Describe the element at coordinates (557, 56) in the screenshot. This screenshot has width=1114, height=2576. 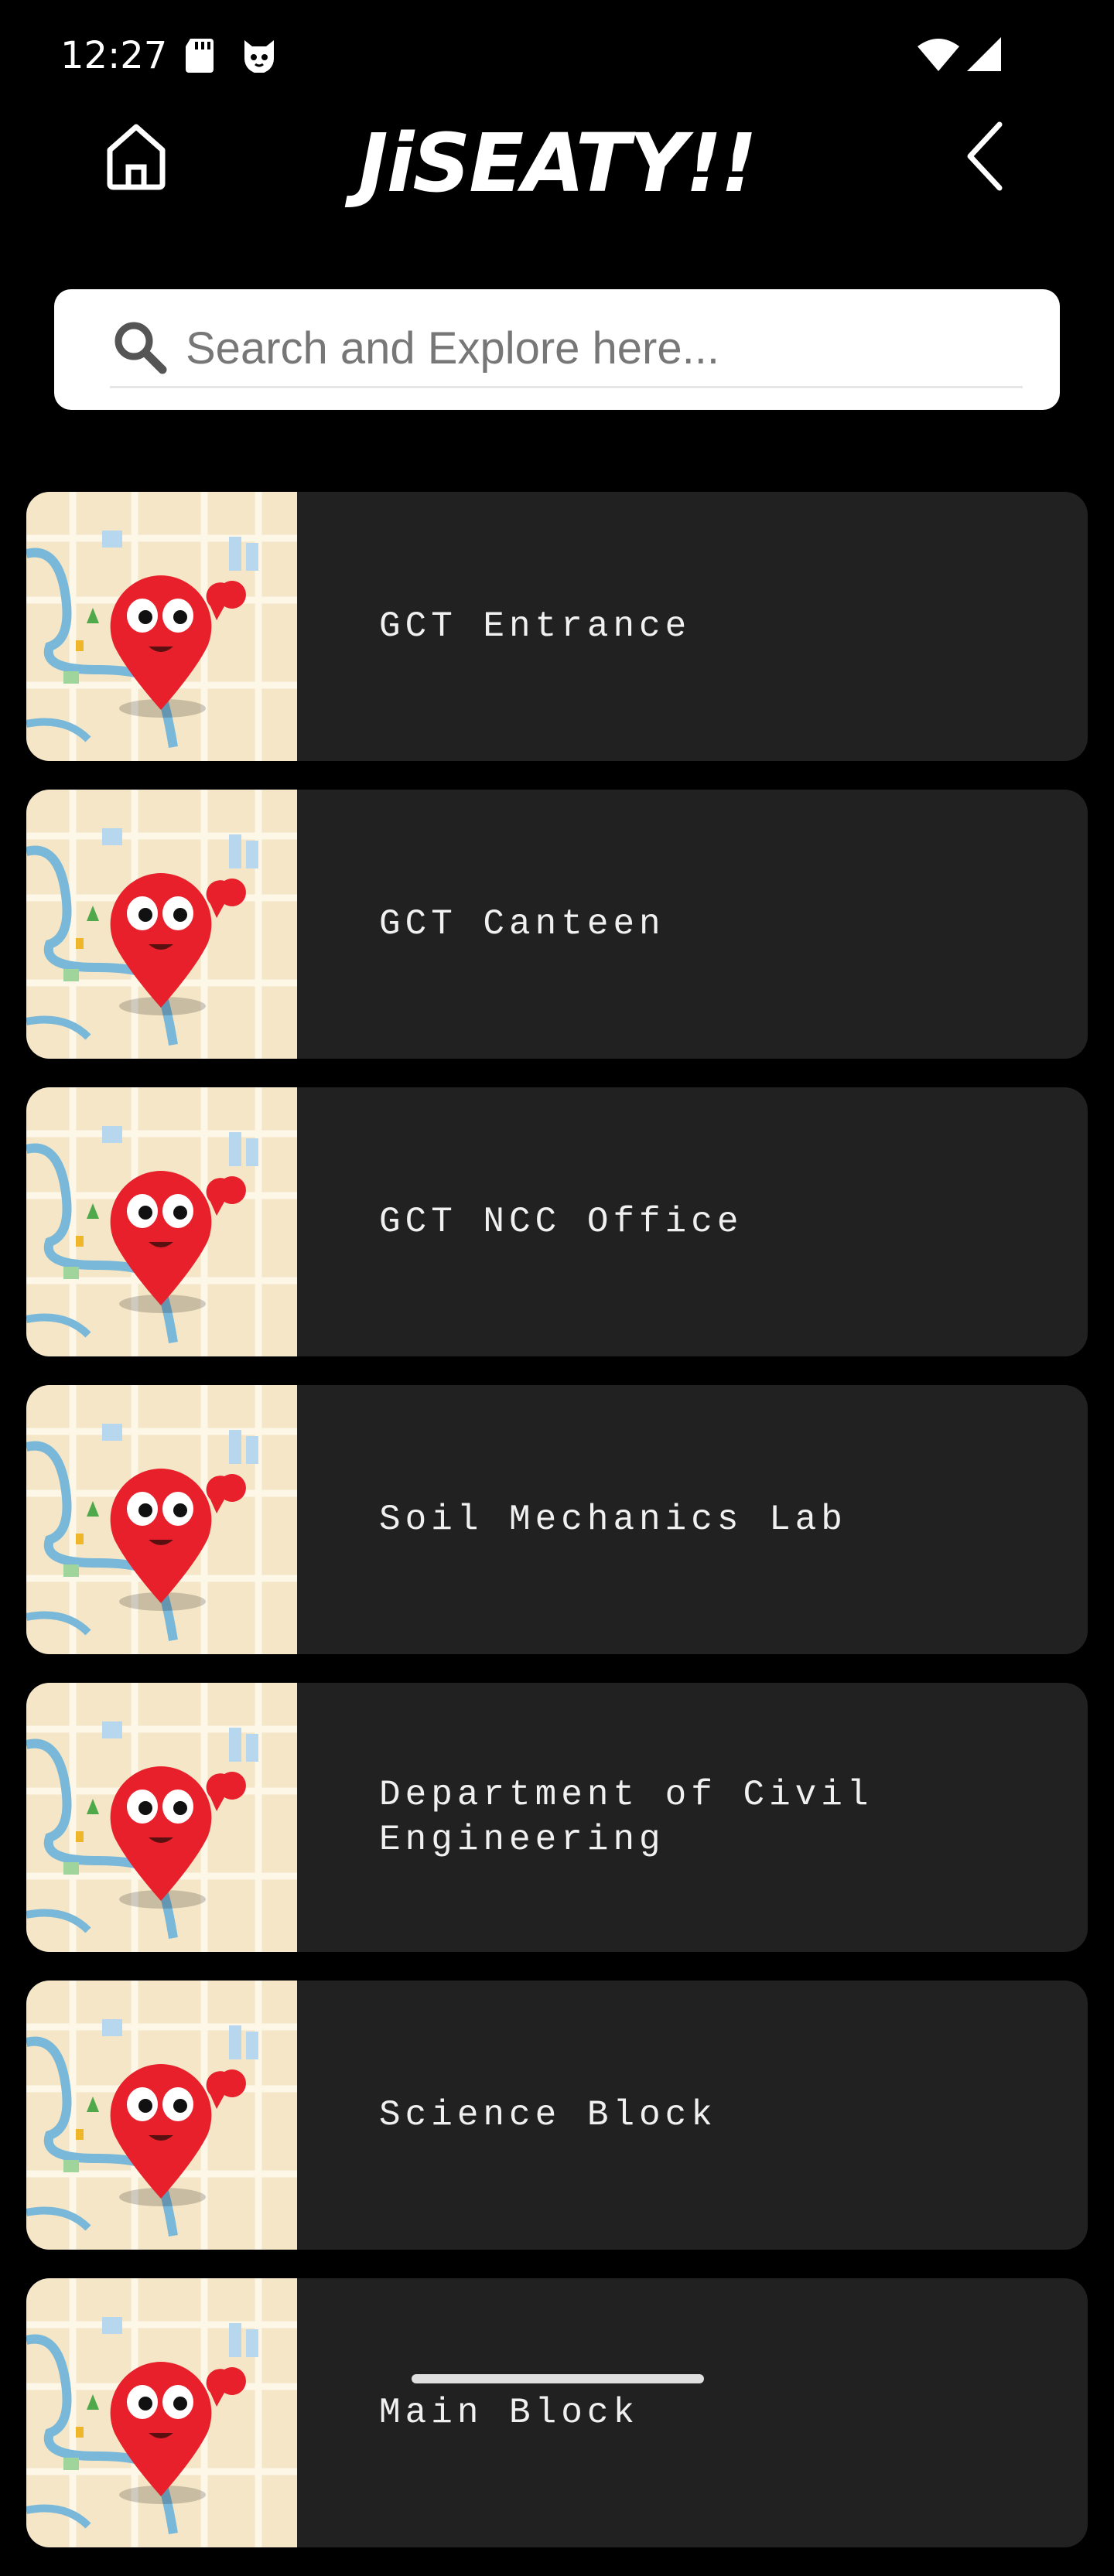
I see `status-bar: 12:27` at that location.